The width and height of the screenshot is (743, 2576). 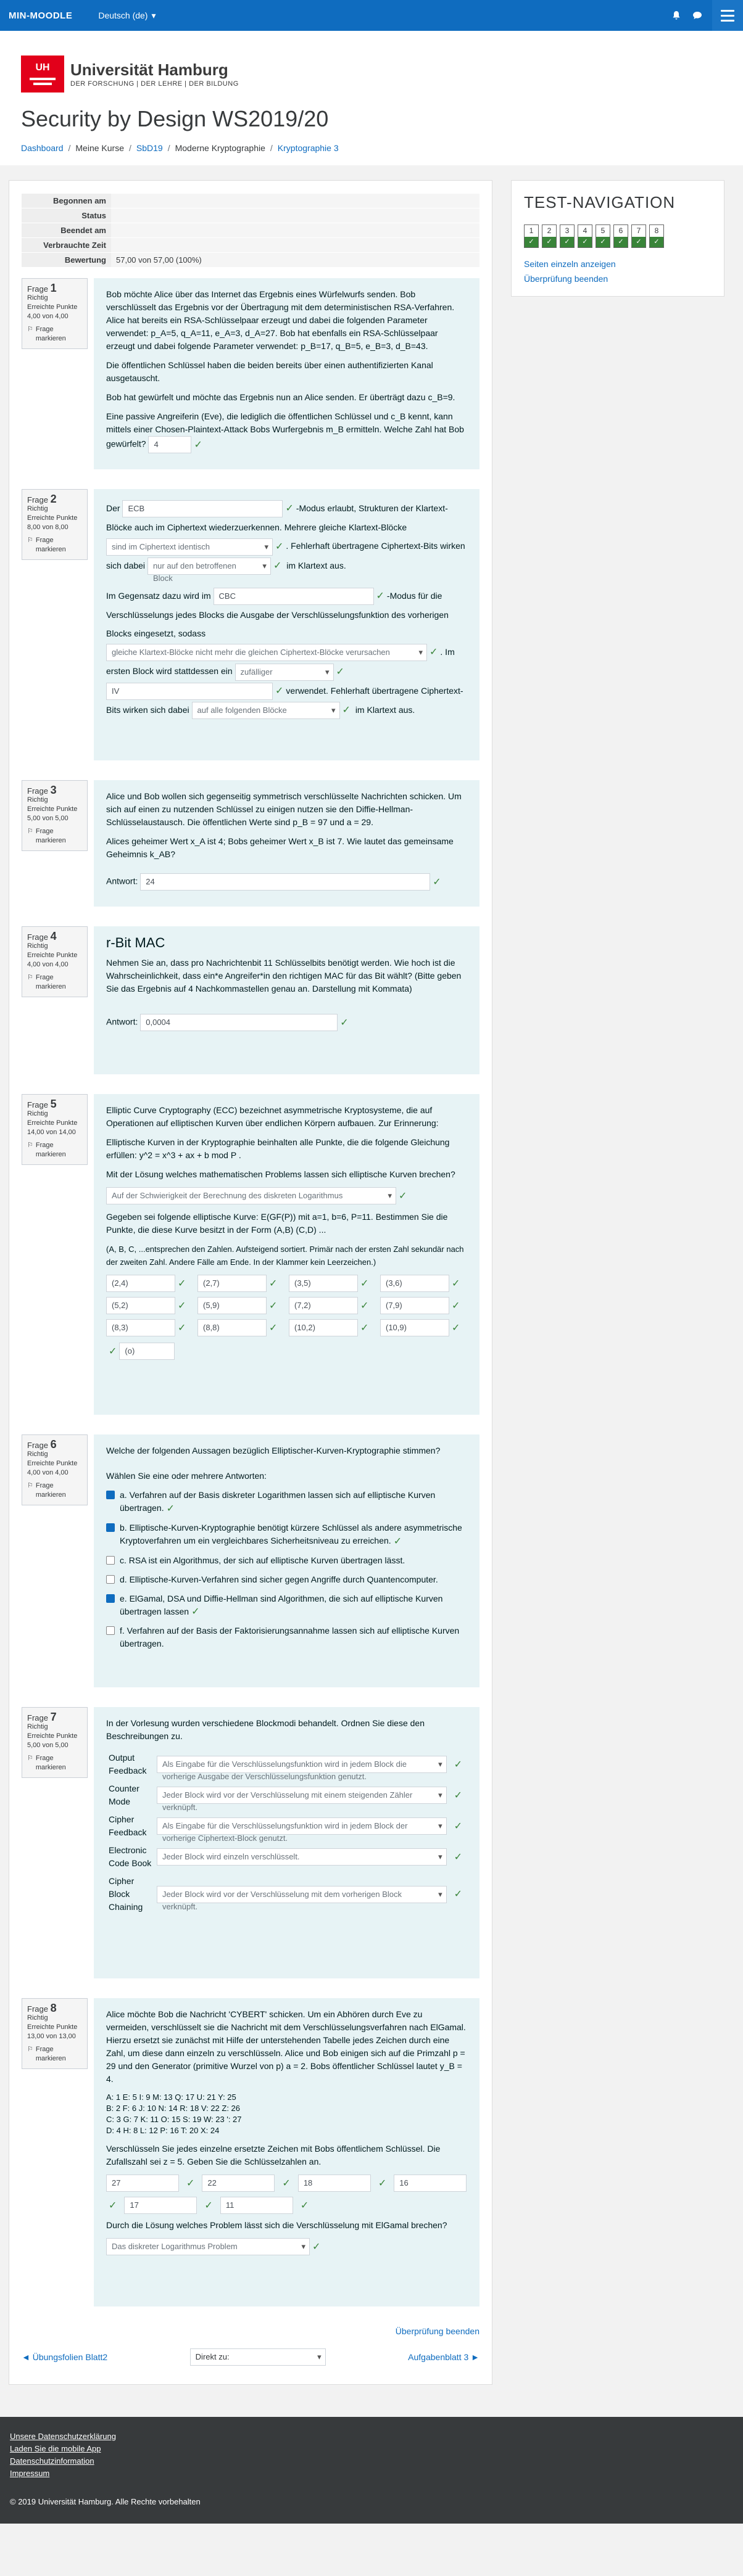 I want to click on answer-select: Das diskreter Logarithmus Problem, so click(x=208, y=2246).